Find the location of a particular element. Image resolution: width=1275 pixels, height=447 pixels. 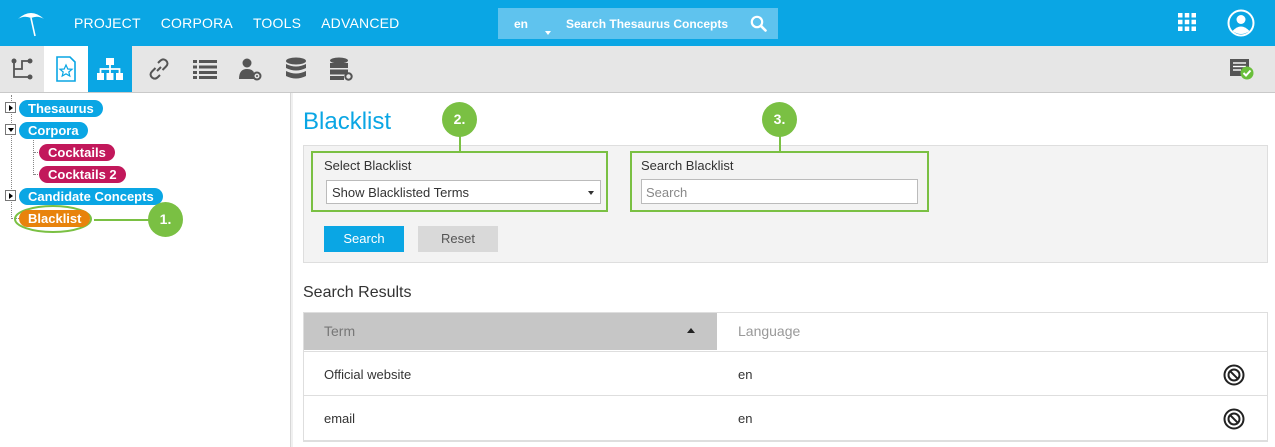

tree-node-thesaurus: Thesaurus is located at coordinates (61, 108).